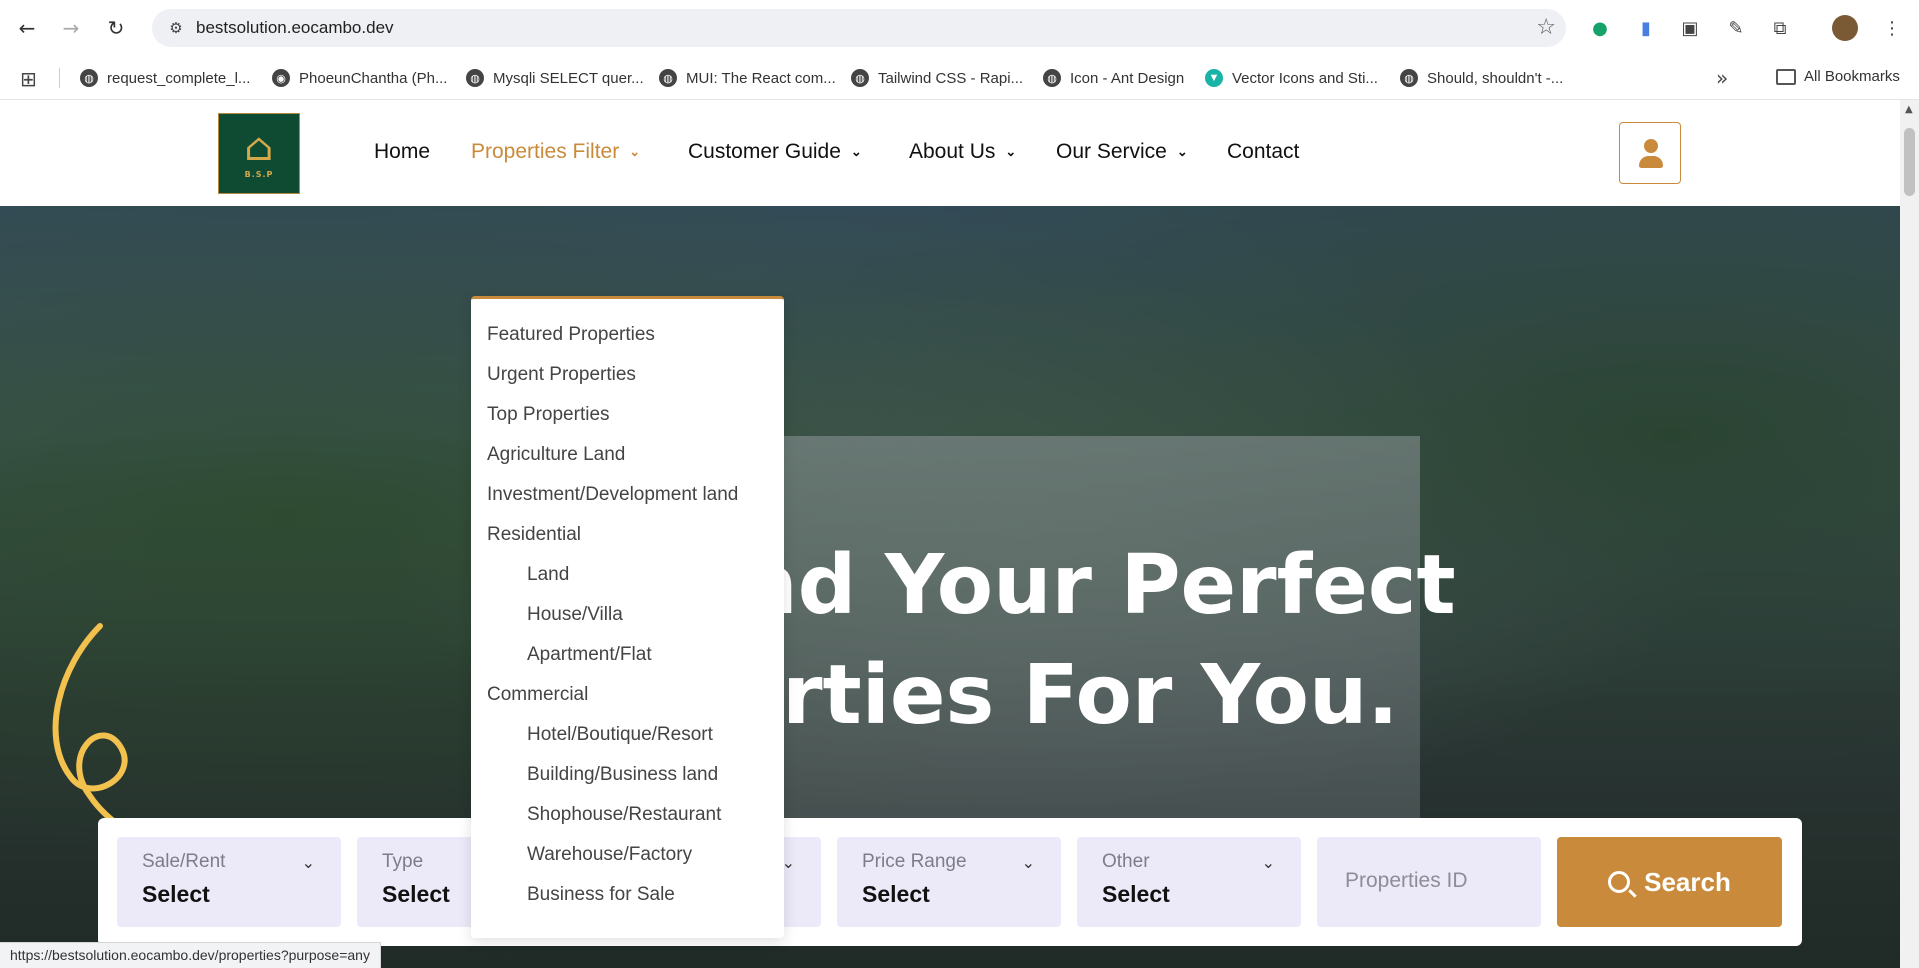 This screenshot has height=968, width=1919. What do you see at coordinates (914, 861) in the screenshot?
I see `field-label: Price Range` at bounding box center [914, 861].